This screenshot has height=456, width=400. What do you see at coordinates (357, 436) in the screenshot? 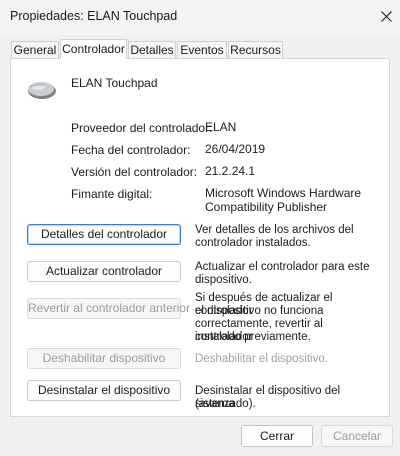
I see `cancel-button: Cancelar` at bounding box center [357, 436].